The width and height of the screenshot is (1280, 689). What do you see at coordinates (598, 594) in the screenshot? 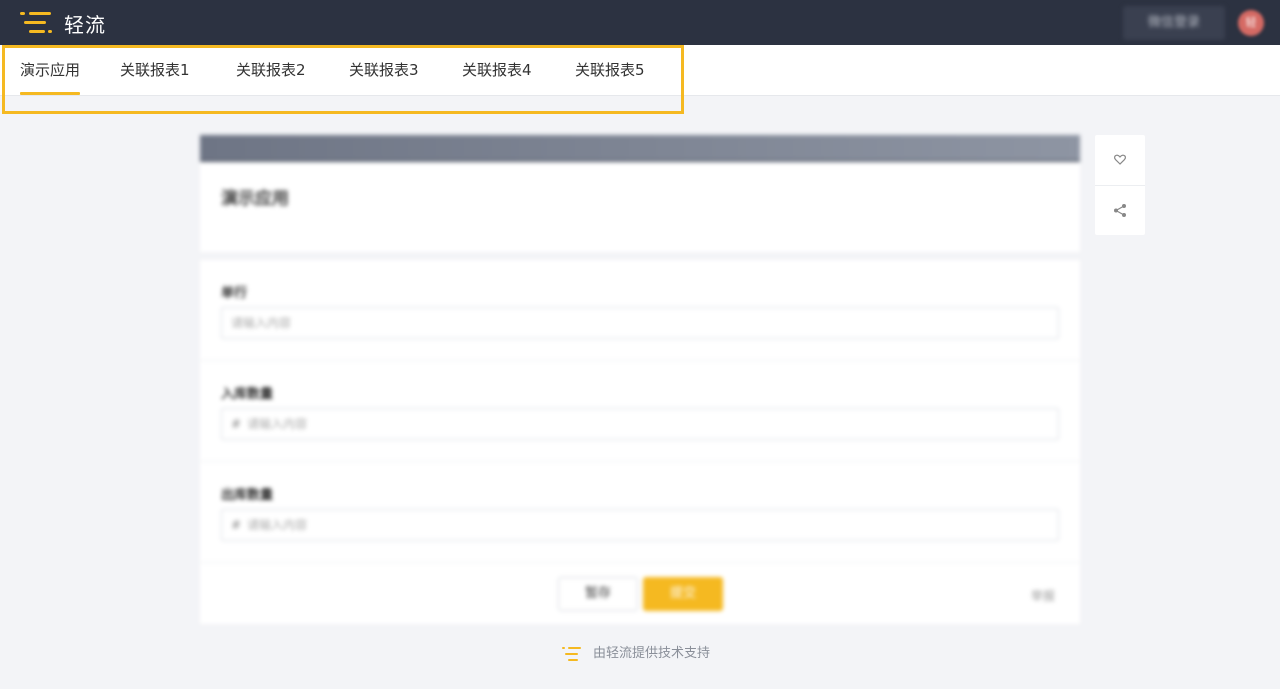
I see `save-draft-button: 暂存` at bounding box center [598, 594].